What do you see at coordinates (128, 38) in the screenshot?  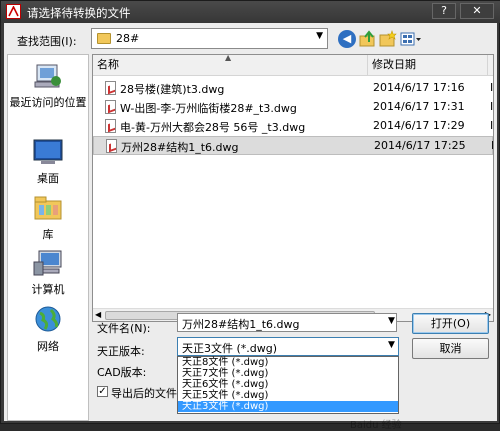 I see `look-in-value: 28#` at bounding box center [128, 38].